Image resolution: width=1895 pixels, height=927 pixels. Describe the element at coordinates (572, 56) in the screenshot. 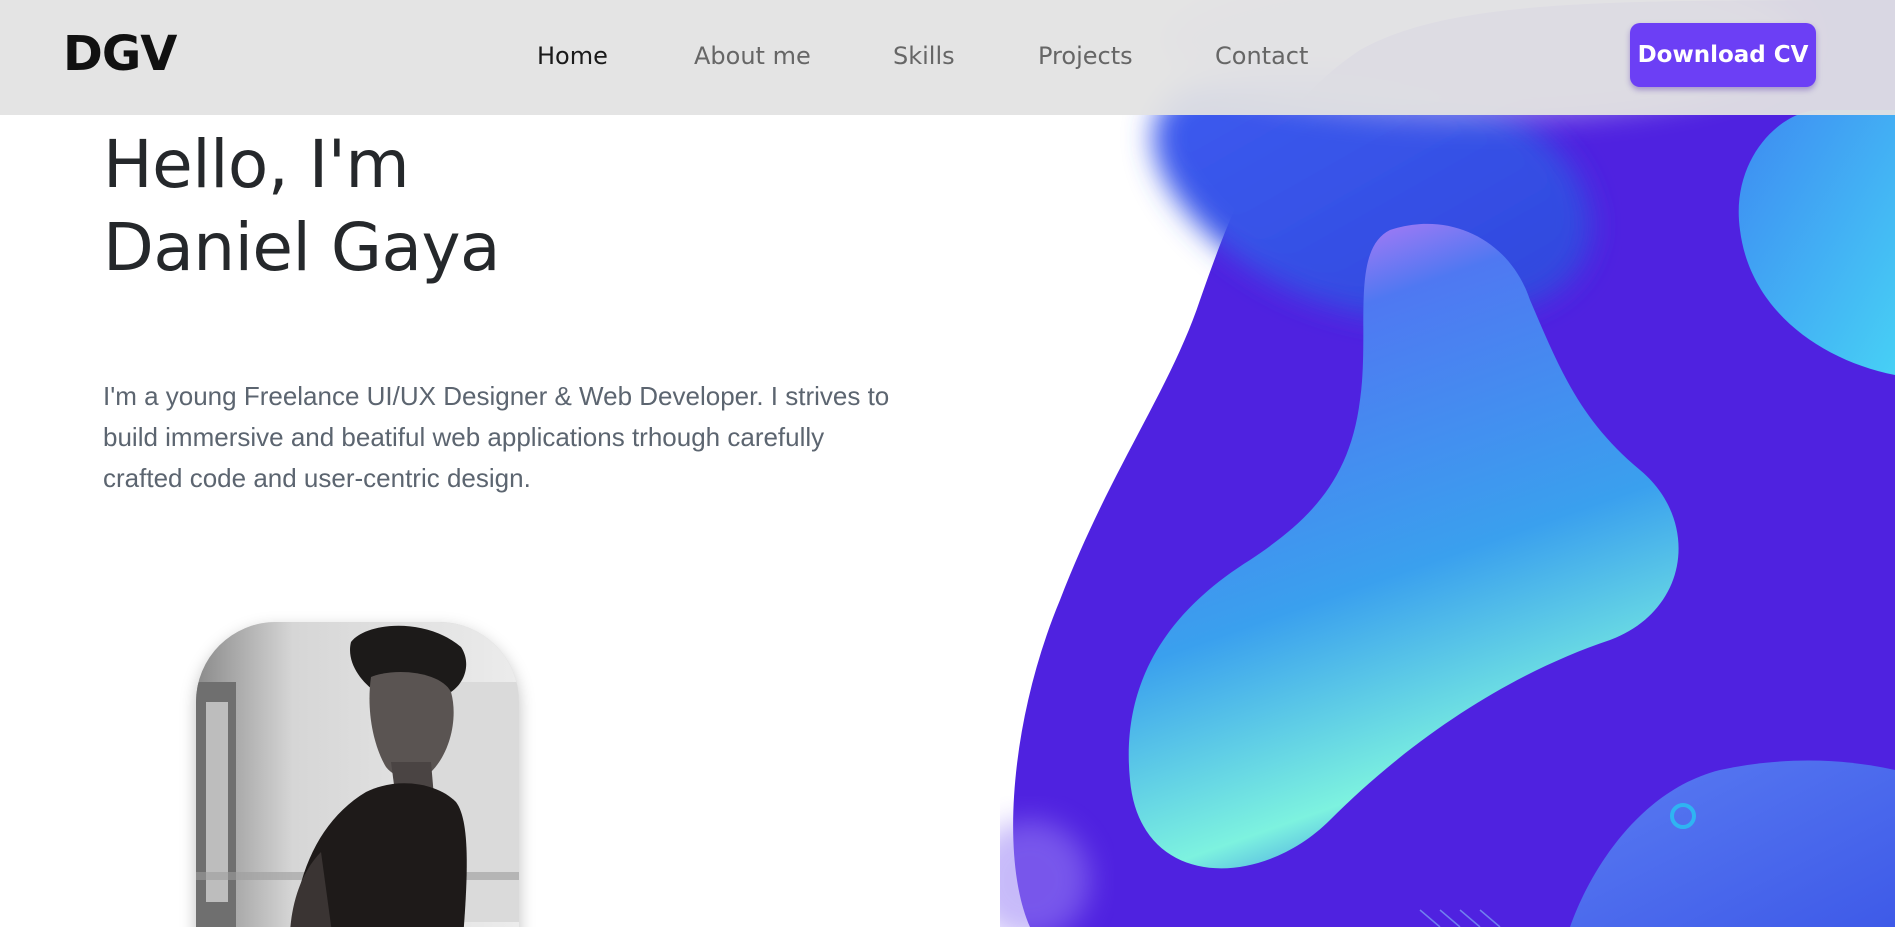

I see `nav-link-home: Home` at that location.